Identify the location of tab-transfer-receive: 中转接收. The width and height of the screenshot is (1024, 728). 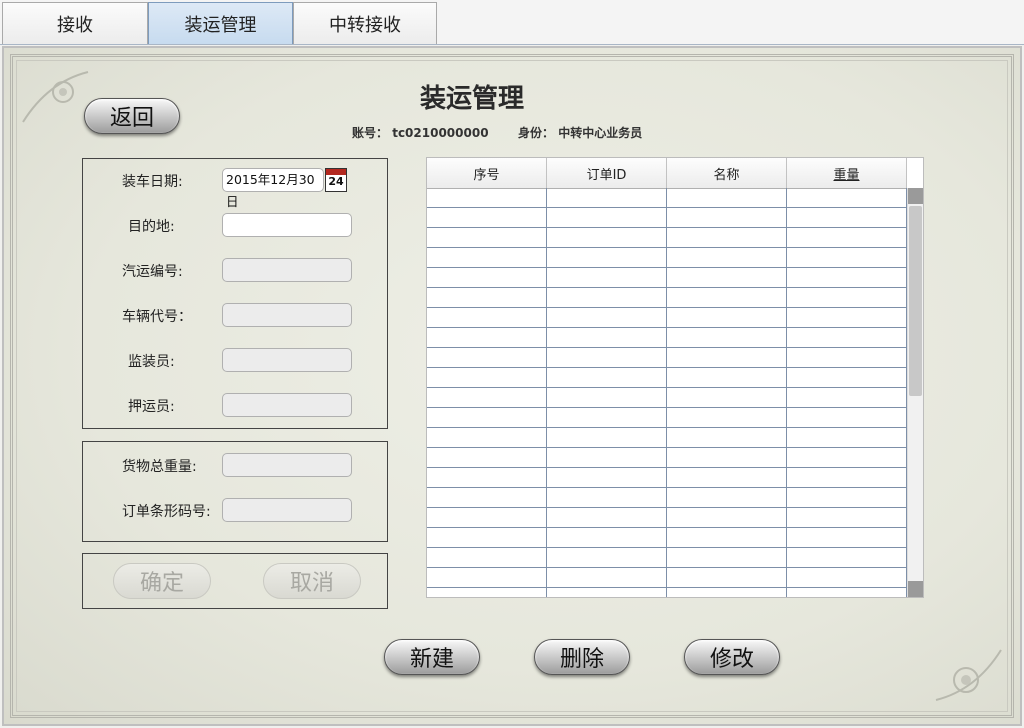
(365, 23).